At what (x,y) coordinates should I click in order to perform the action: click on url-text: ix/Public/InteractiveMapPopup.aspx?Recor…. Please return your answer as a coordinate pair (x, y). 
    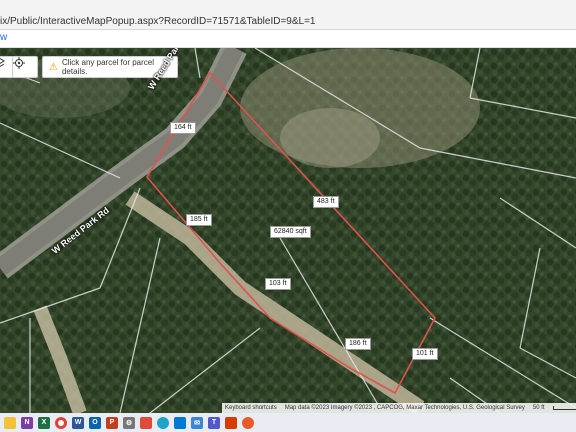
    Looking at the image, I should click on (157, 21).